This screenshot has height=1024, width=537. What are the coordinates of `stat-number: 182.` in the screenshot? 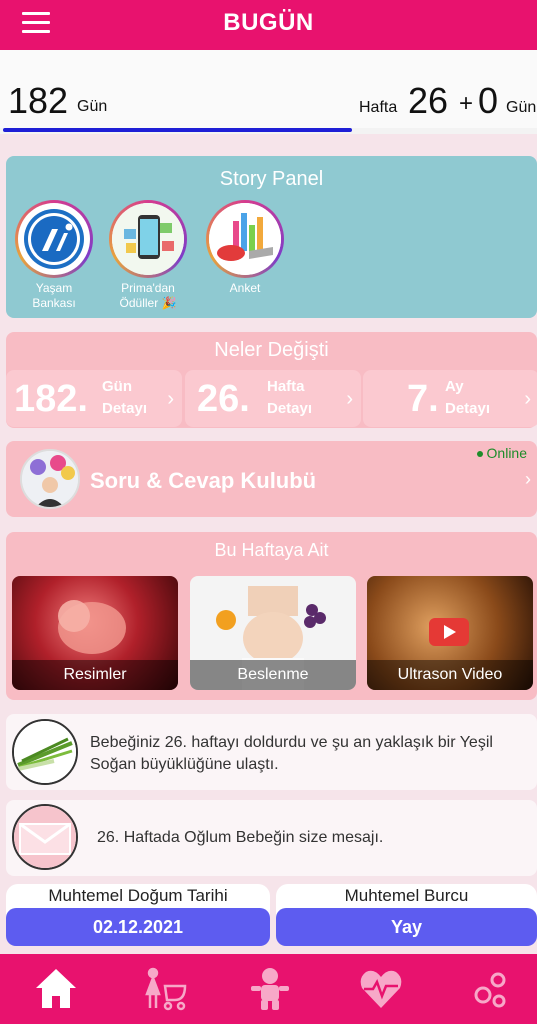 It's located at (51, 399).